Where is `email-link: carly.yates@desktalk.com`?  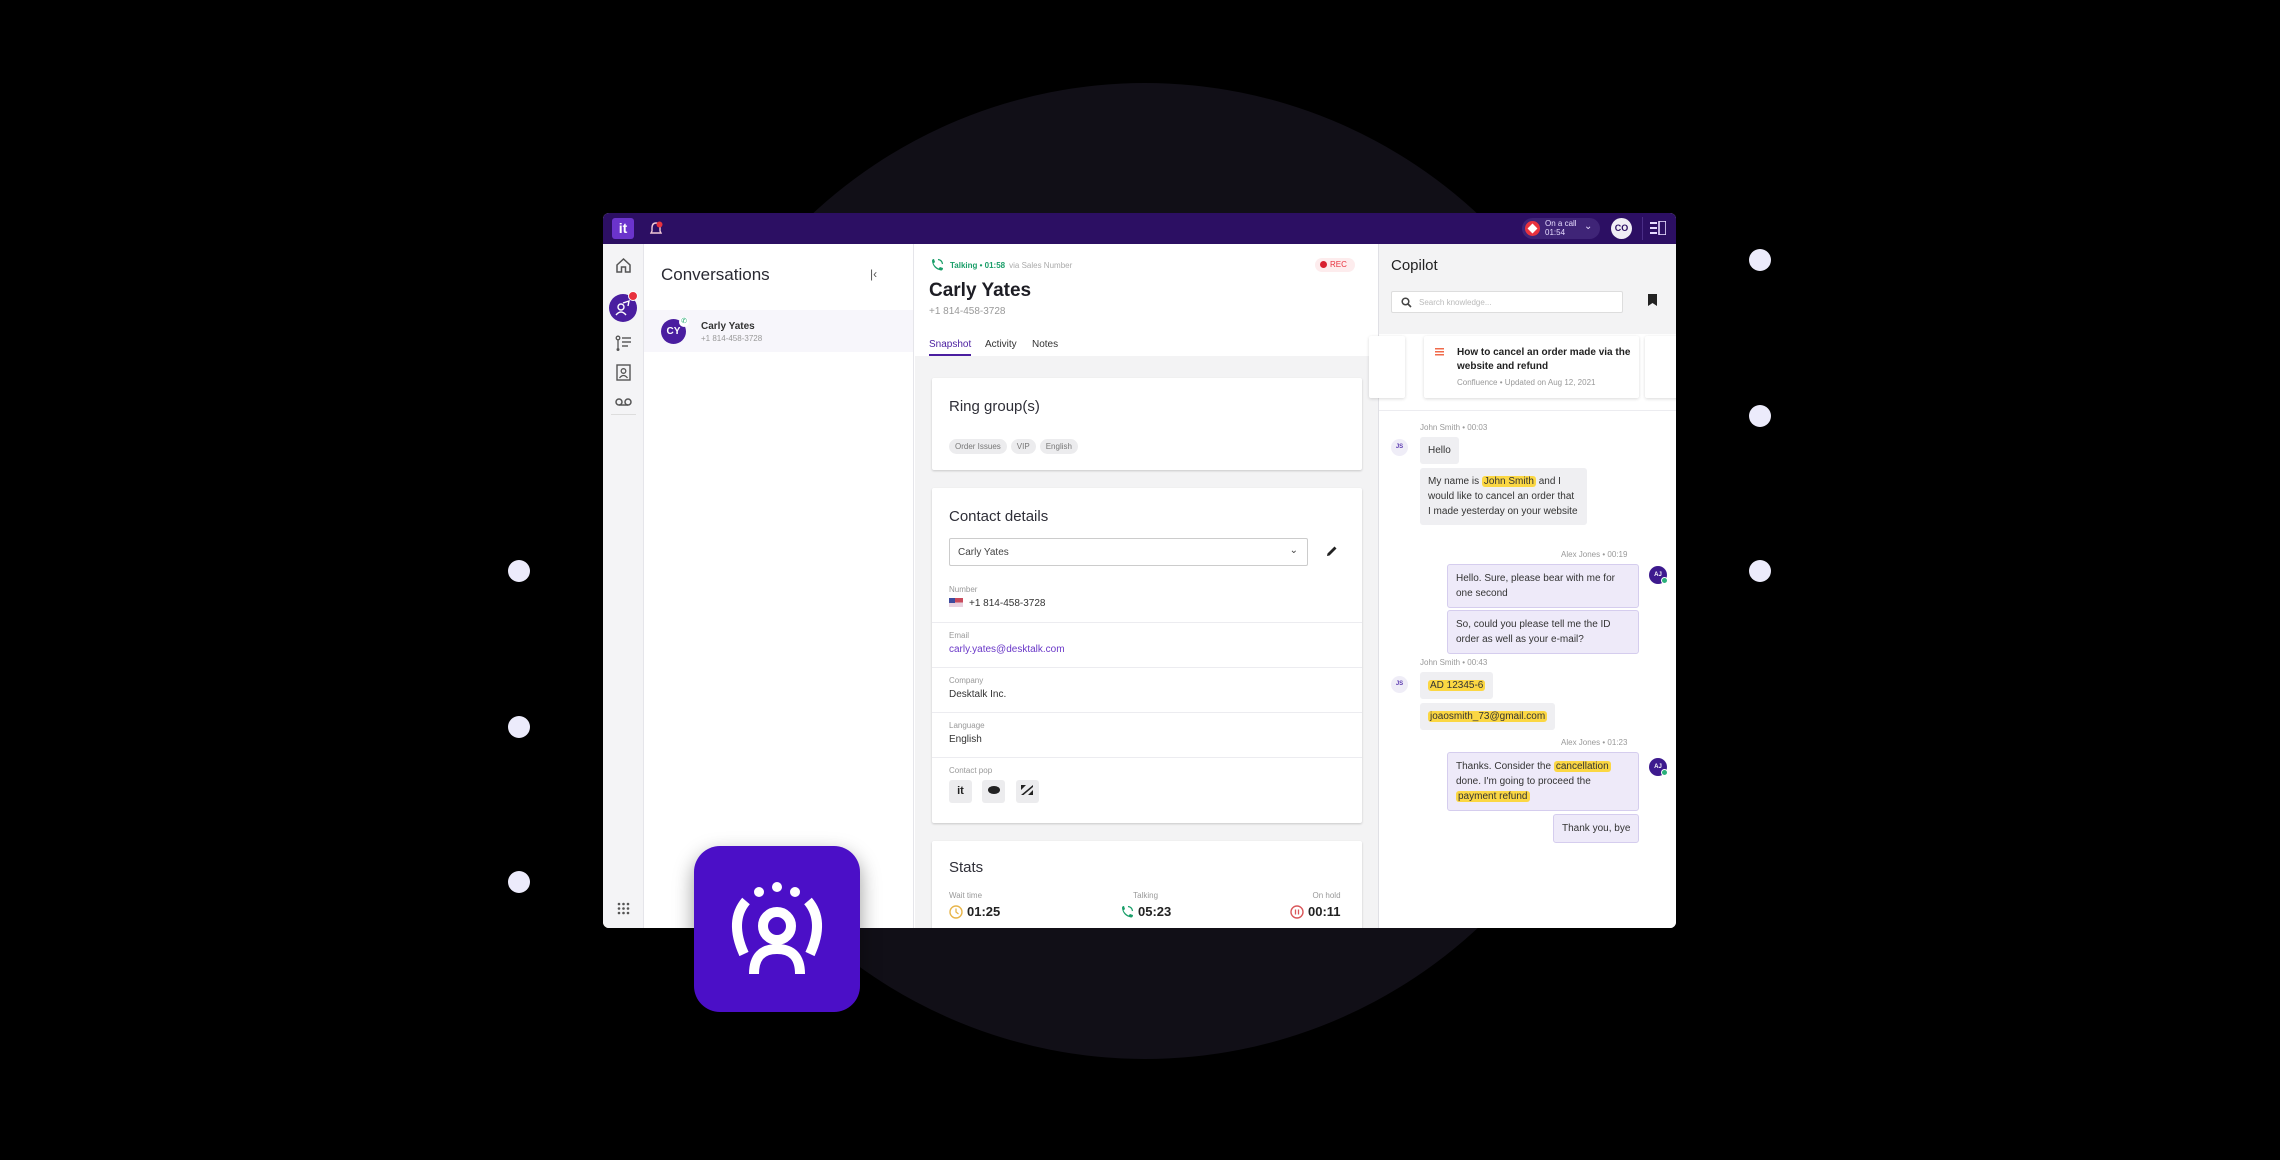
email-link: carly.yates@desktalk.com is located at coordinates (1007, 649).